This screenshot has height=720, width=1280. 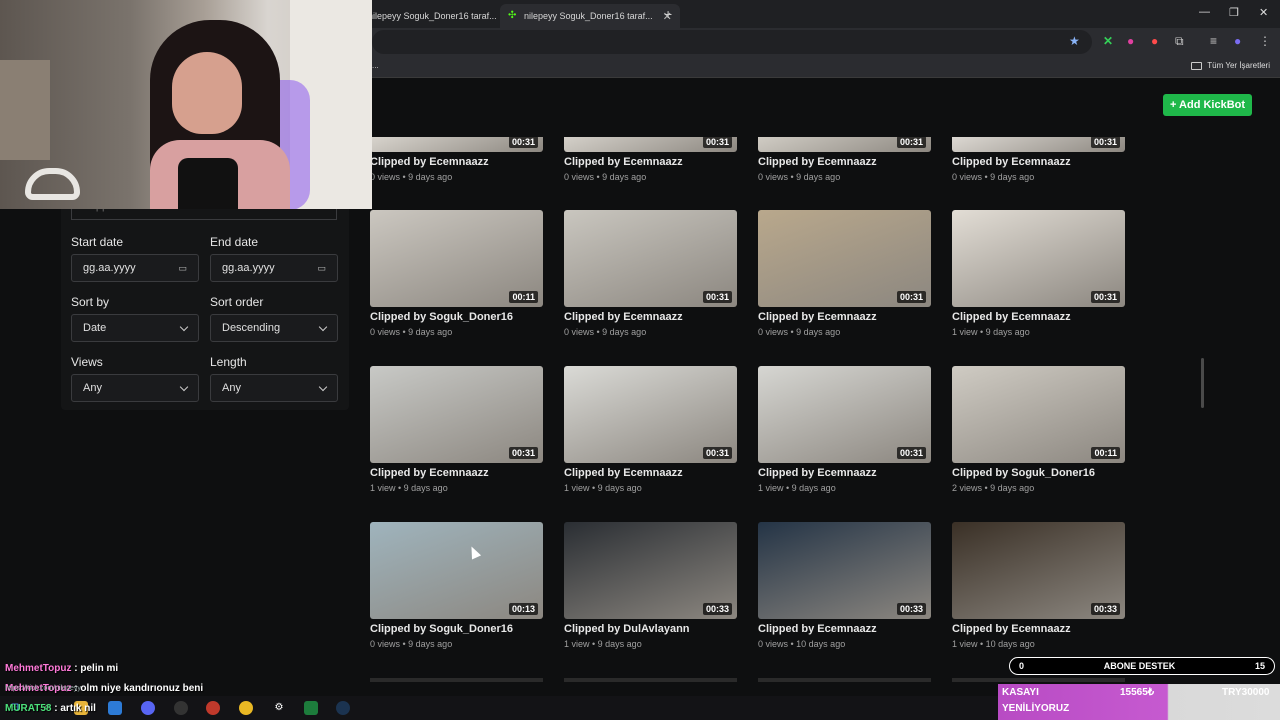 What do you see at coordinates (1105, 453) in the screenshot?
I see `clip-duration: 00:11` at bounding box center [1105, 453].